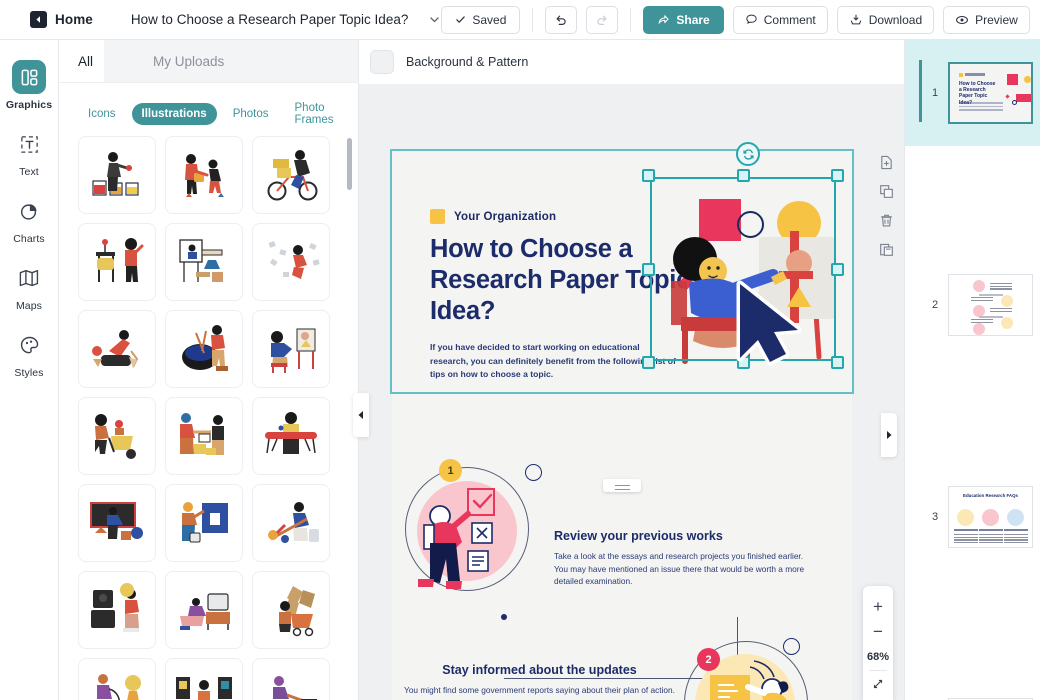  What do you see at coordinates (990, 517) in the screenshot?
I see `slide-thumbnail-3: Education Research FAQs` at bounding box center [990, 517].